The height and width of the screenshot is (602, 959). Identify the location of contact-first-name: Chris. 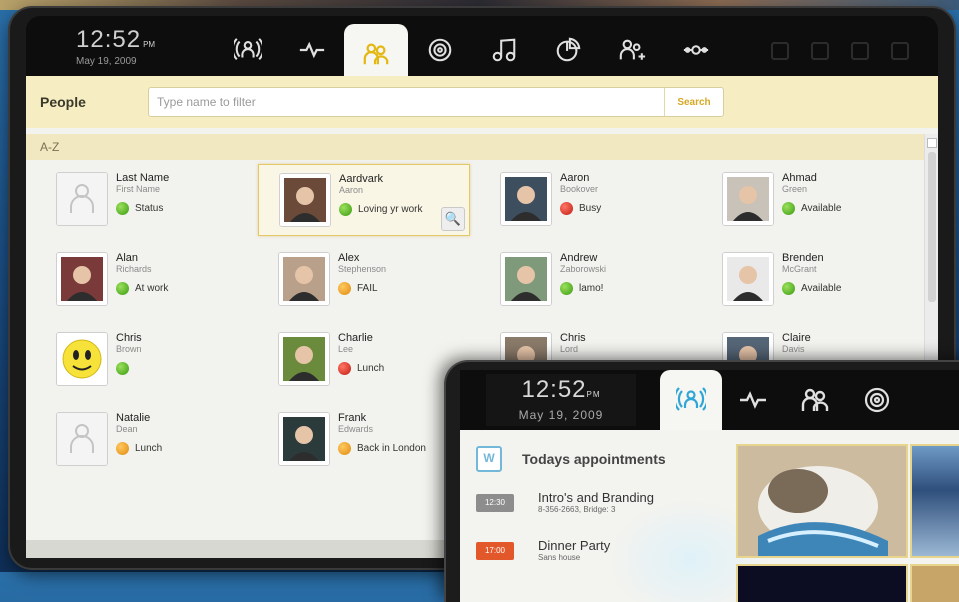
(573, 338).